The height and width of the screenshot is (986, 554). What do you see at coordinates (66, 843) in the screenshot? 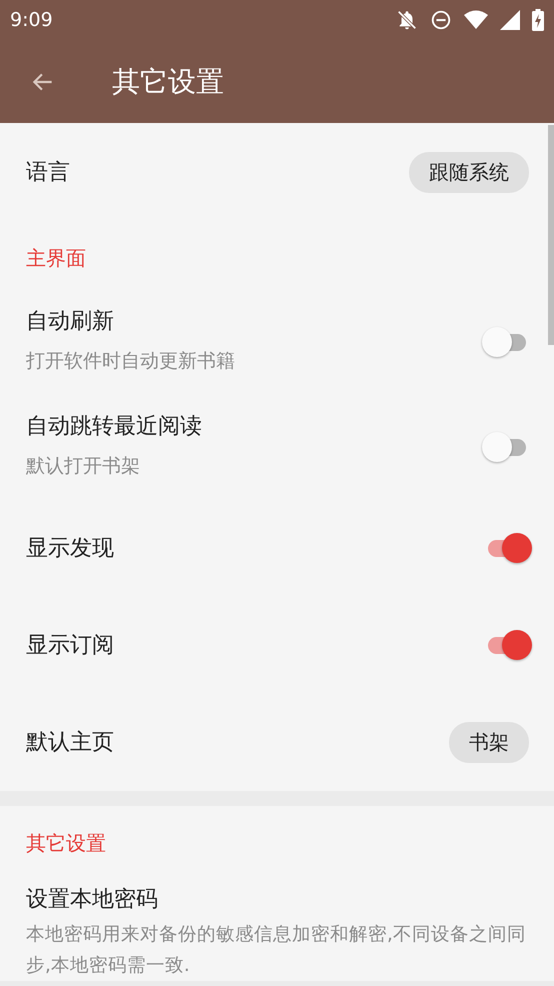
I see `category-header: 其它设置` at bounding box center [66, 843].